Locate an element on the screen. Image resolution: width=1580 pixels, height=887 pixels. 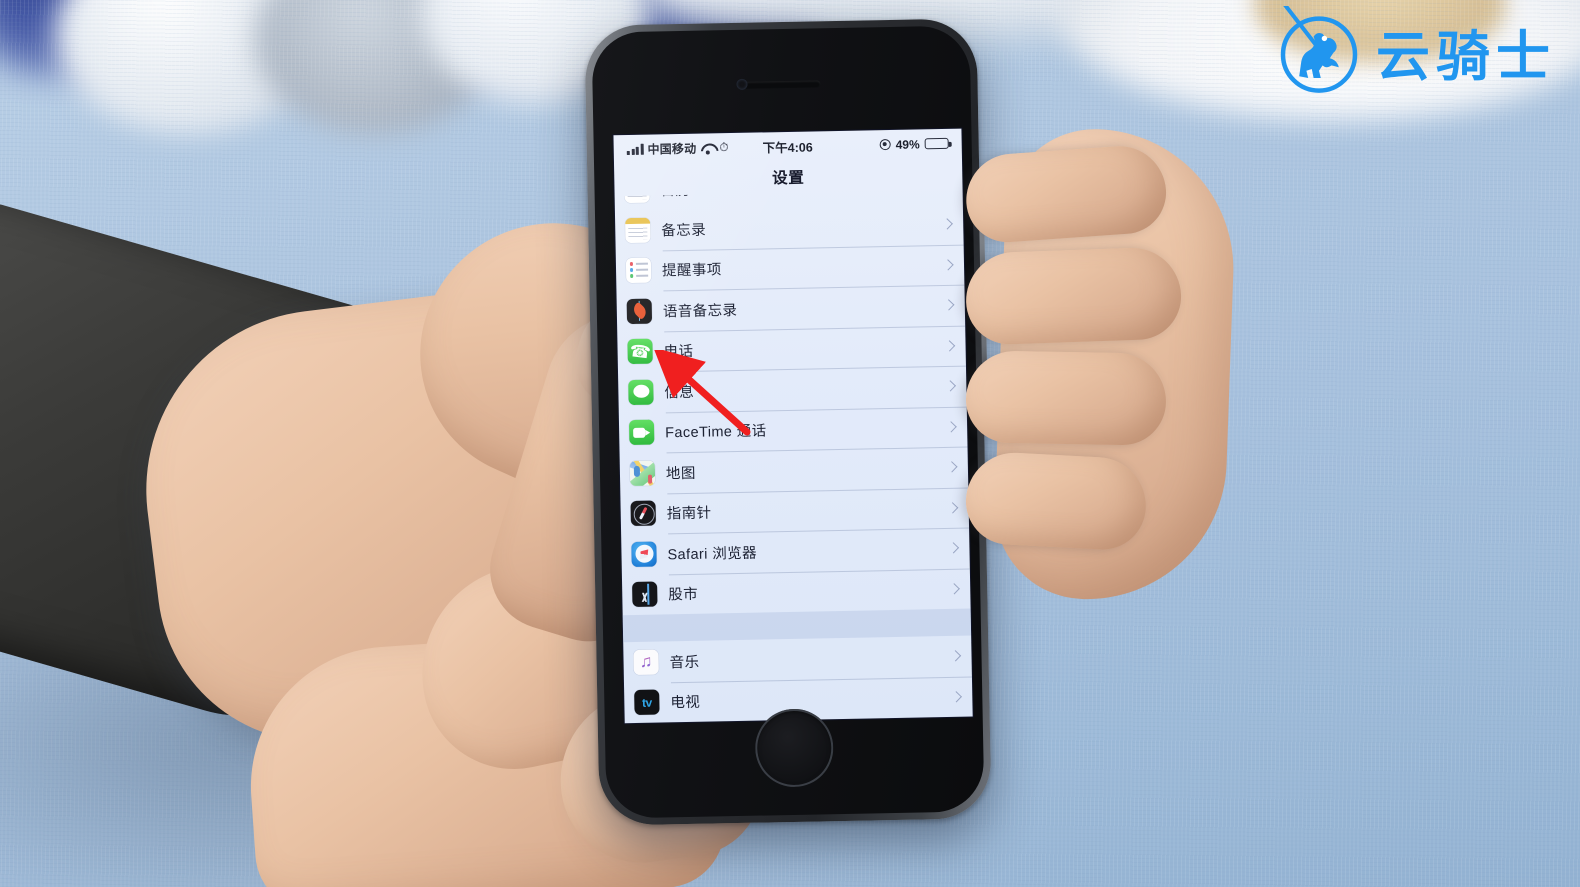
status-bar-left: 中国移动 ⏱ is located at coordinates (677, 148).